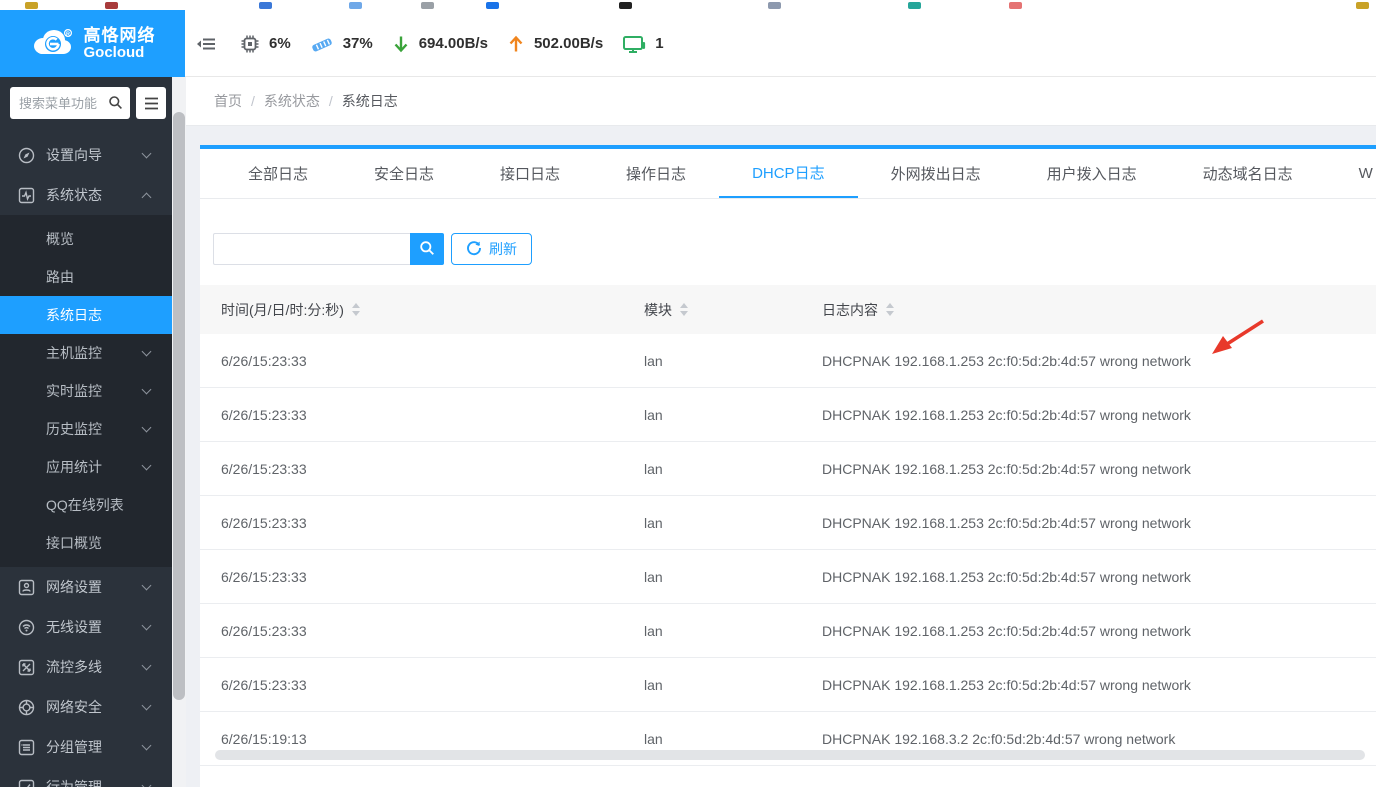  Describe the element at coordinates (74, 667) in the screenshot. I see `sidebar-item-label: 流控多线` at that location.